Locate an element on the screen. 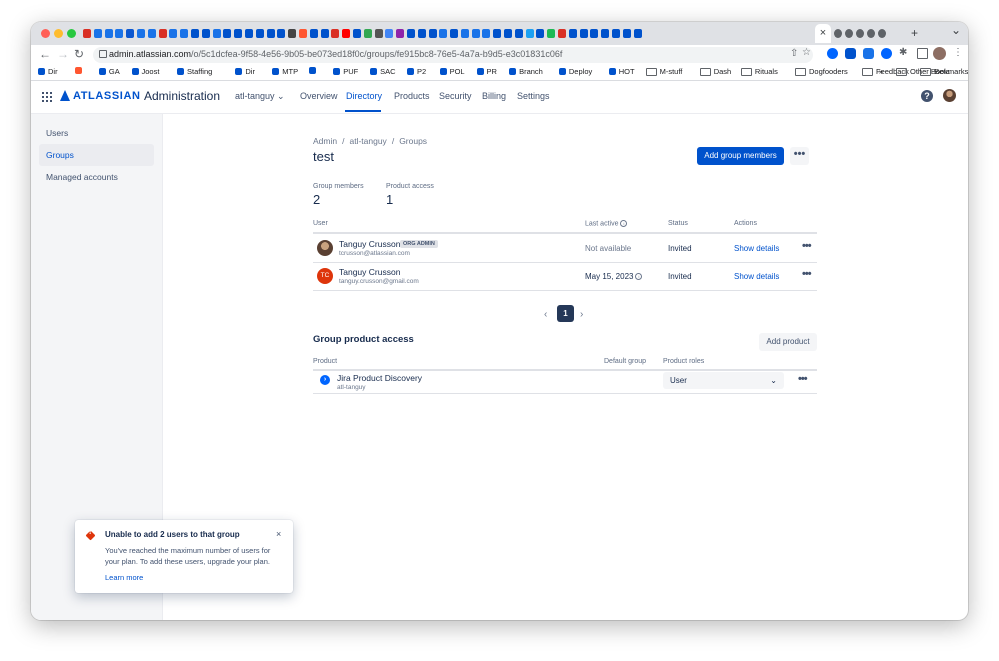 This screenshot has height=661, width=999. profile-avatar is located at coordinates (939, 53).